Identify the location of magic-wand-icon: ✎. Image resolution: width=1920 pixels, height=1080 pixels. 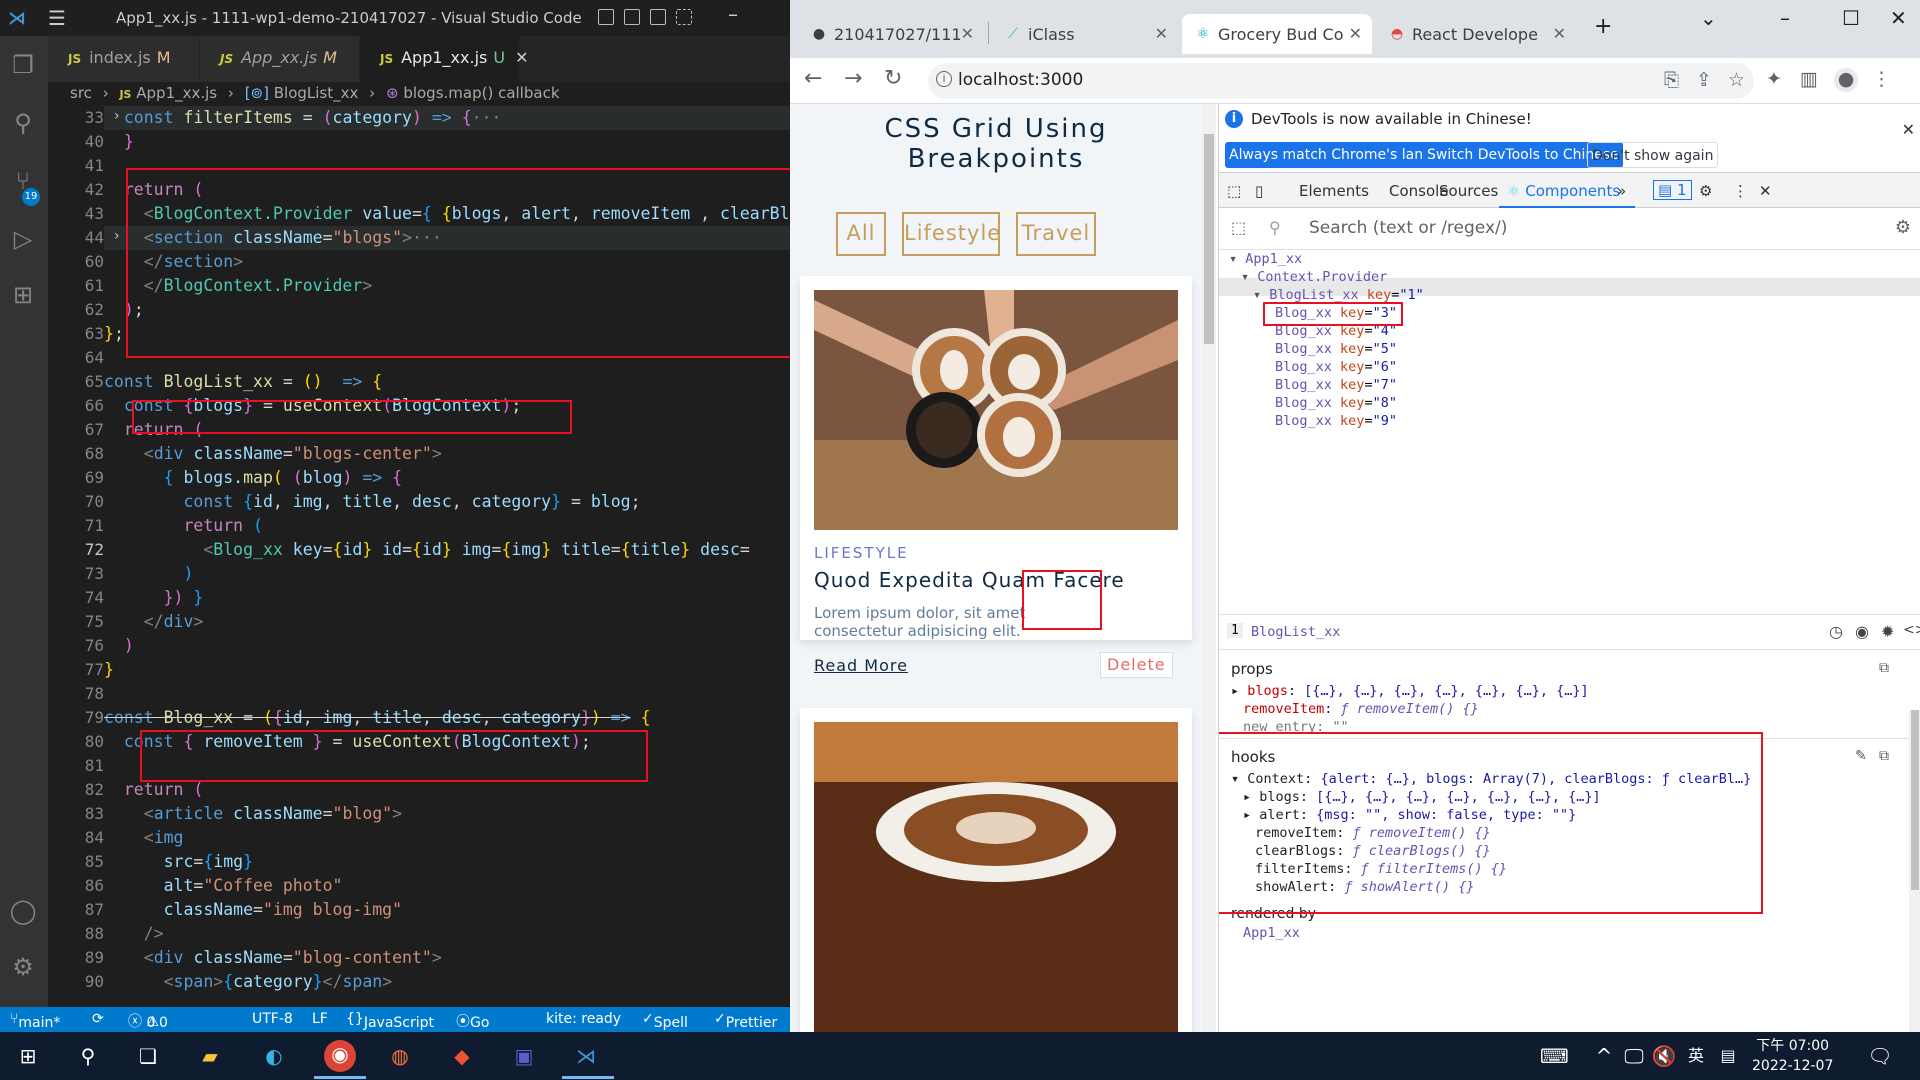
(1861, 756).